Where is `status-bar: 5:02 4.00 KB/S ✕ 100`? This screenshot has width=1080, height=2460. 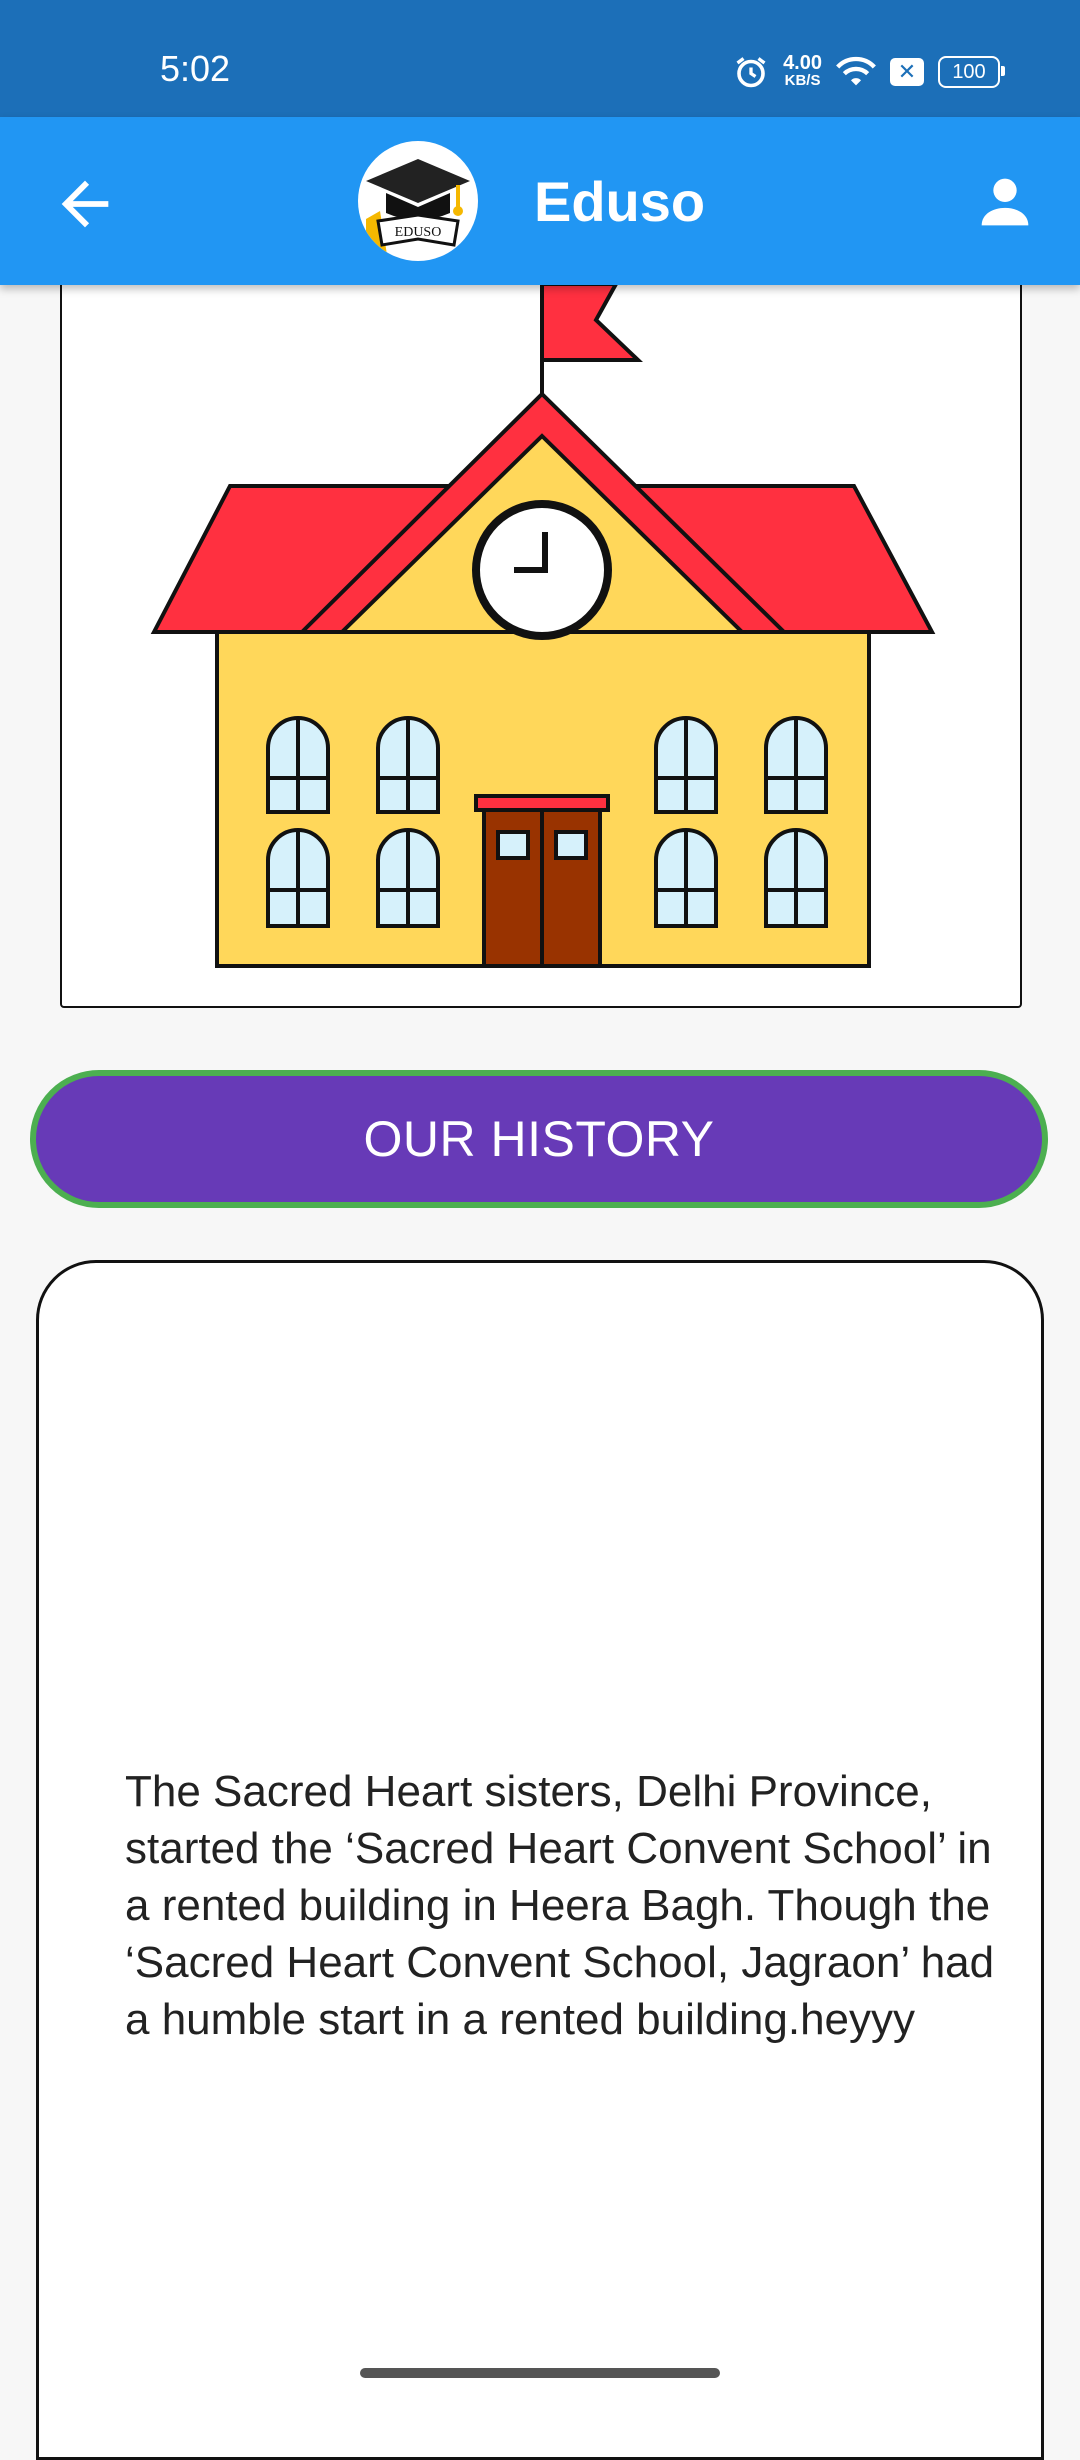
status-bar: 5:02 4.00 KB/S ✕ 100 is located at coordinates (540, 58).